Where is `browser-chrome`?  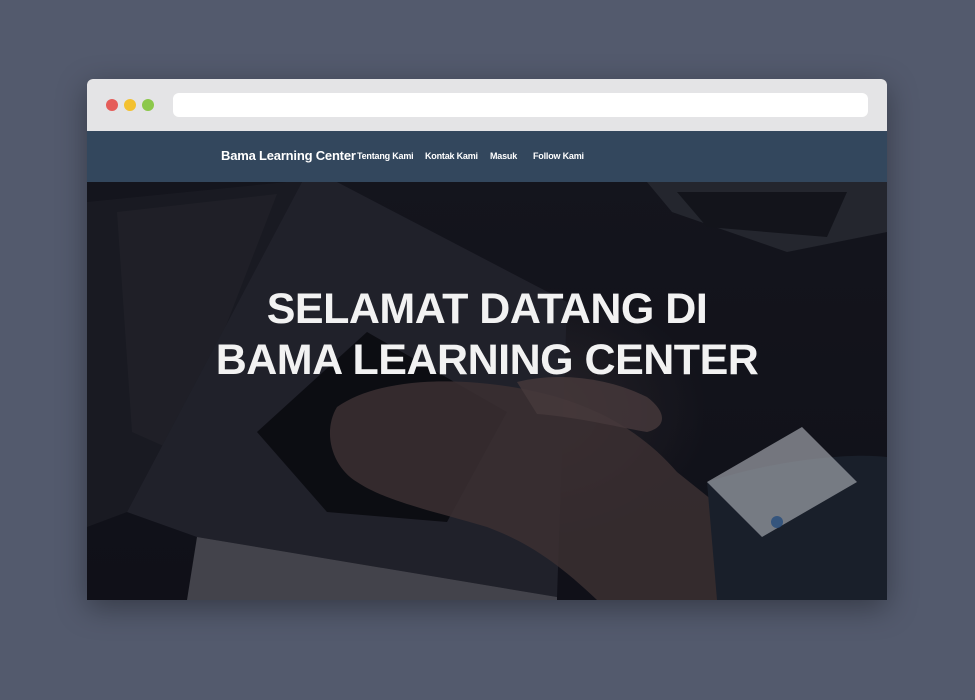 browser-chrome is located at coordinates (487, 105).